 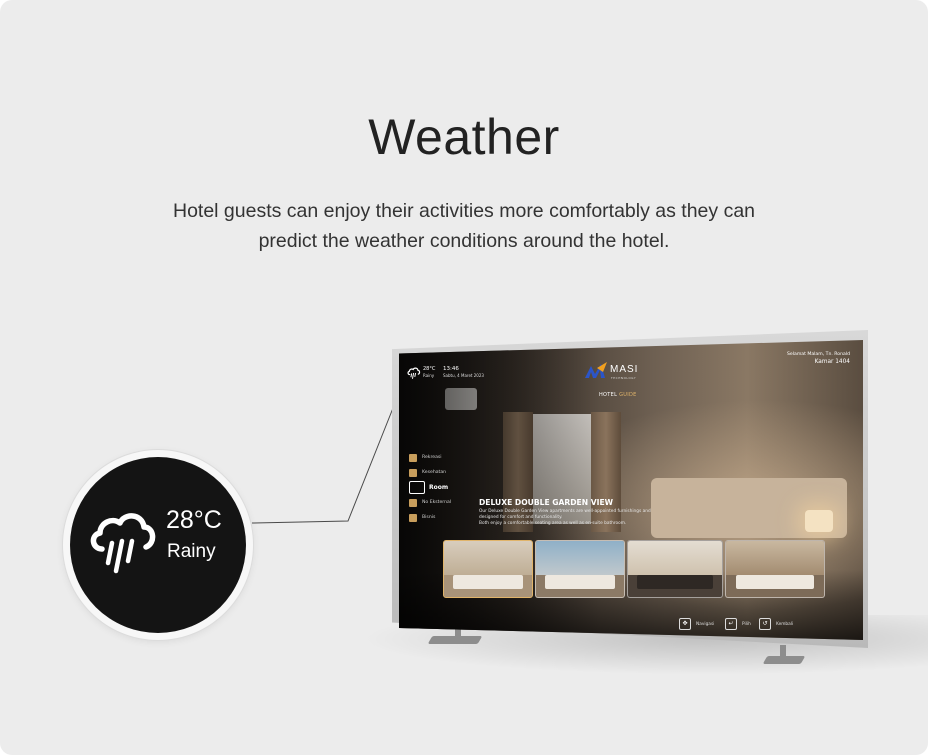 What do you see at coordinates (429, 375) in the screenshot?
I see `screen-condition: Rainy` at bounding box center [429, 375].